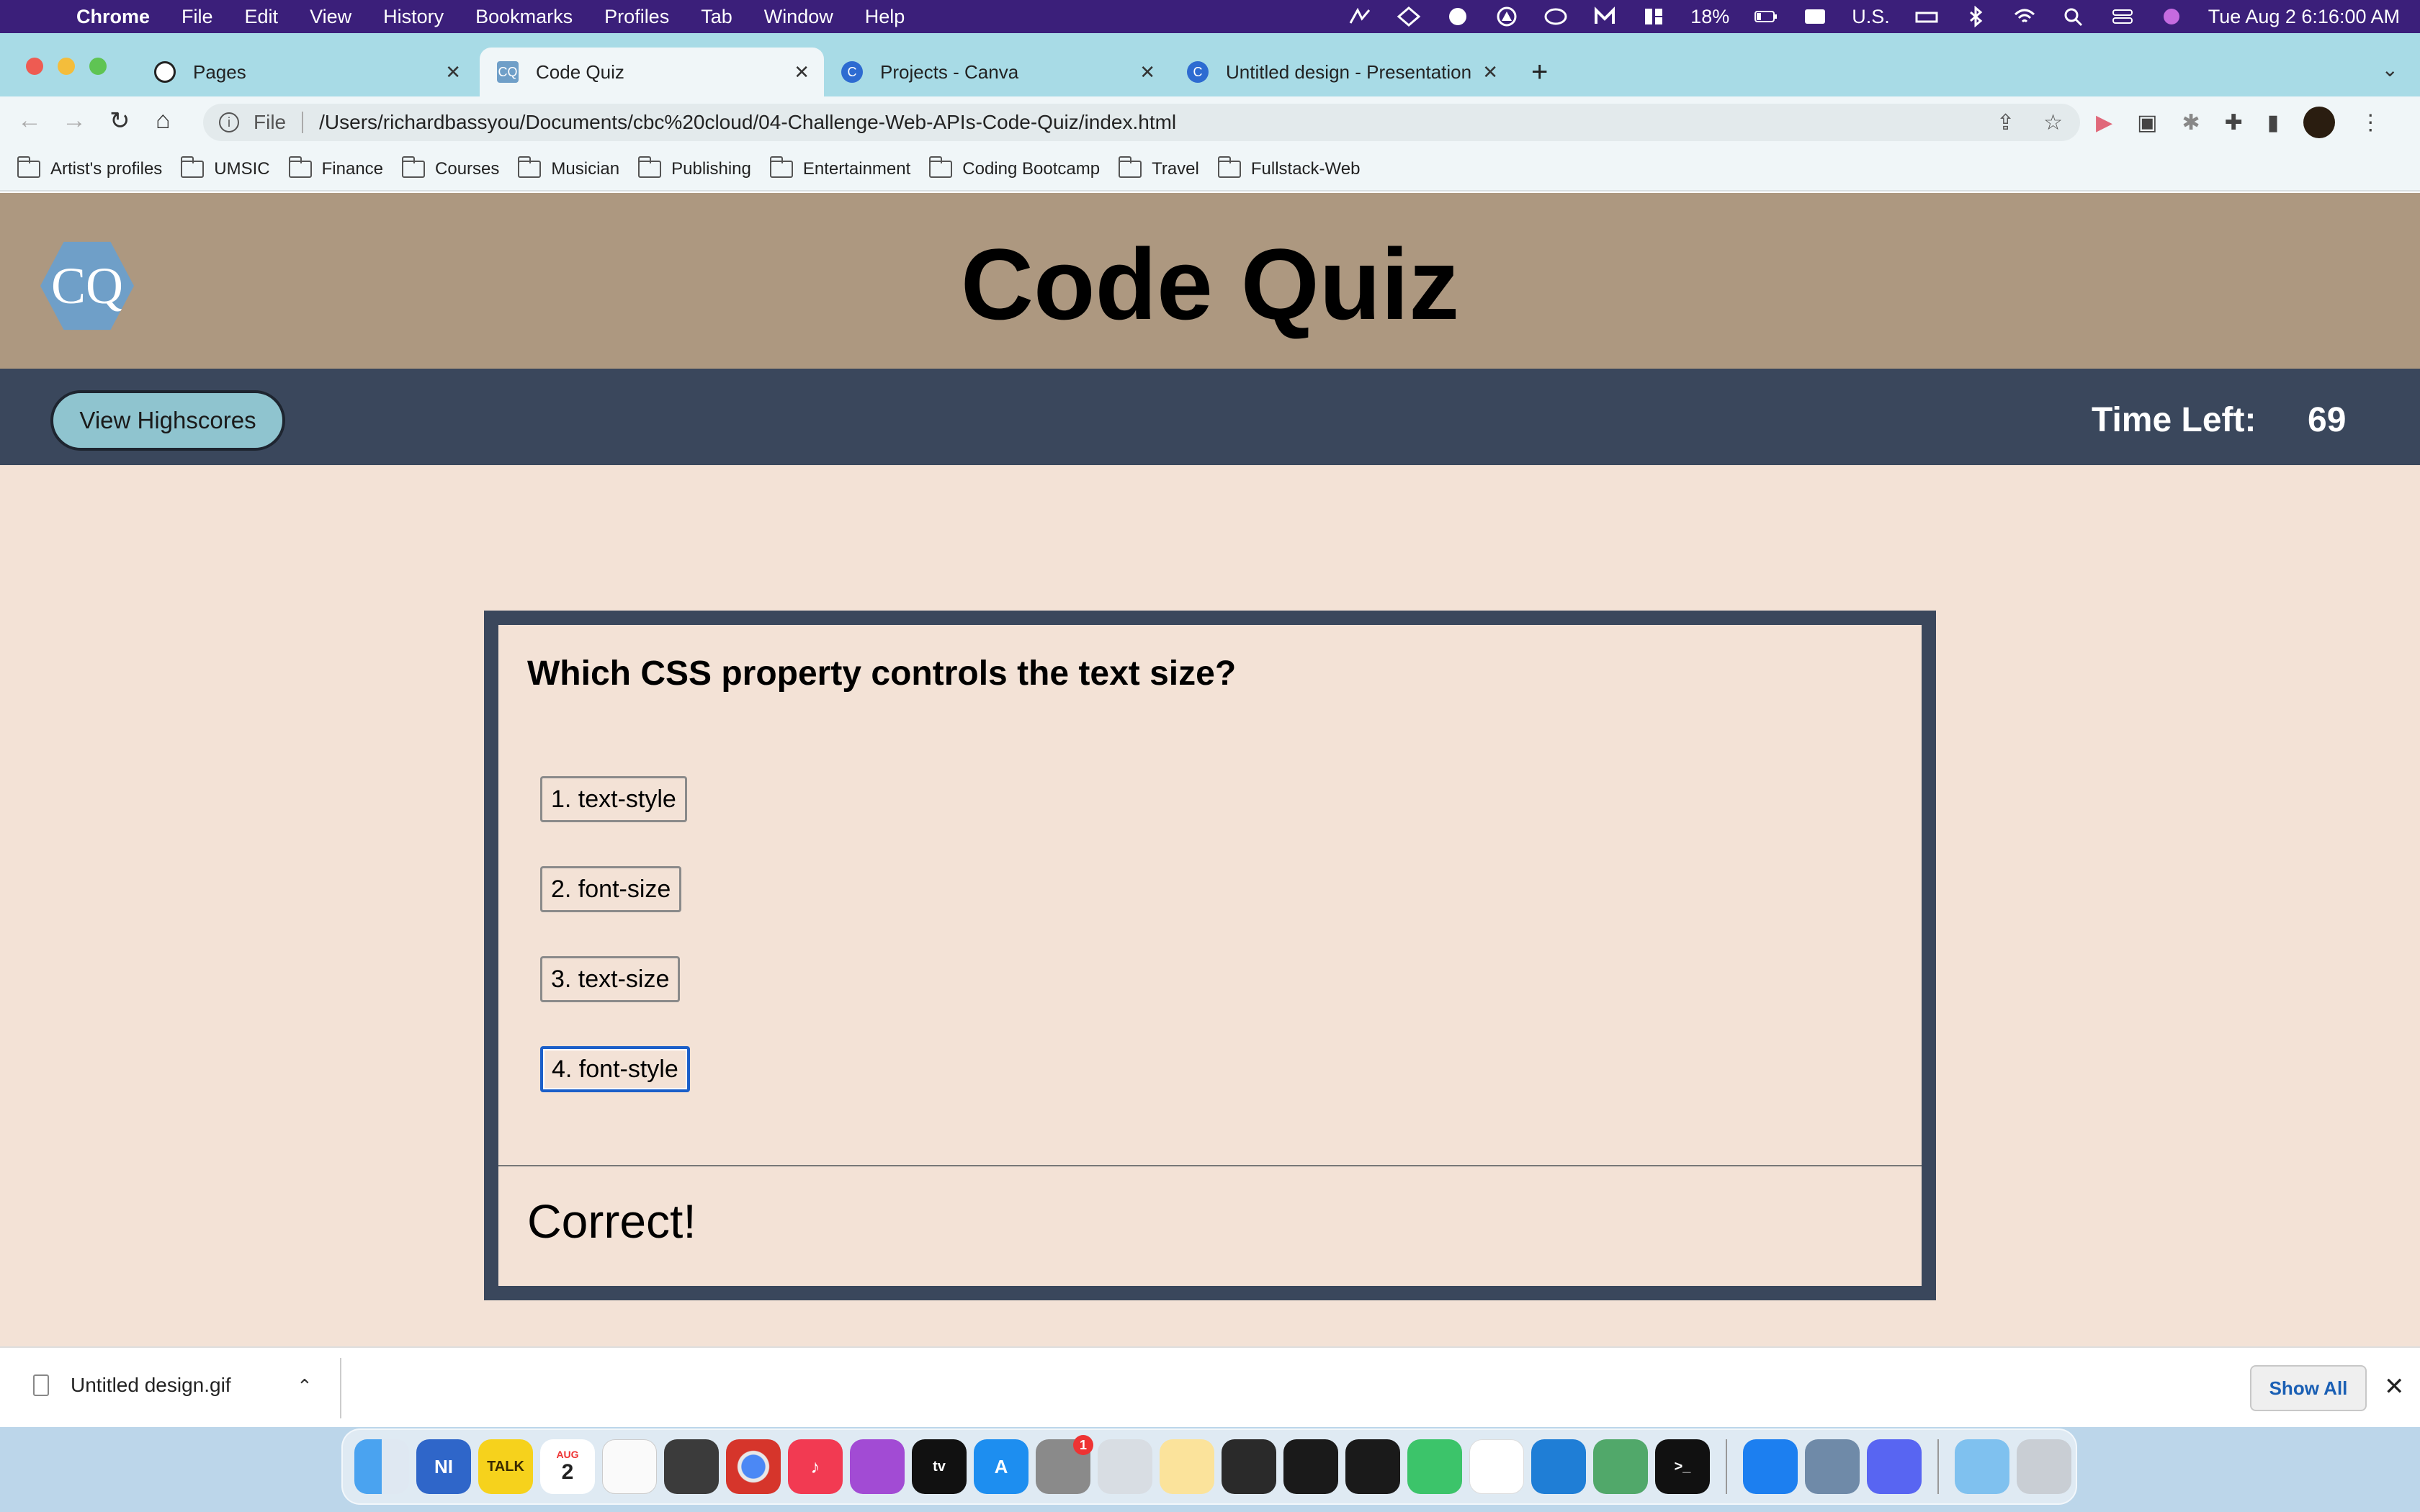 The width and height of the screenshot is (2420, 1512). Describe the element at coordinates (74, 121) in the screenshot. I see `forward-button: →` at that location.